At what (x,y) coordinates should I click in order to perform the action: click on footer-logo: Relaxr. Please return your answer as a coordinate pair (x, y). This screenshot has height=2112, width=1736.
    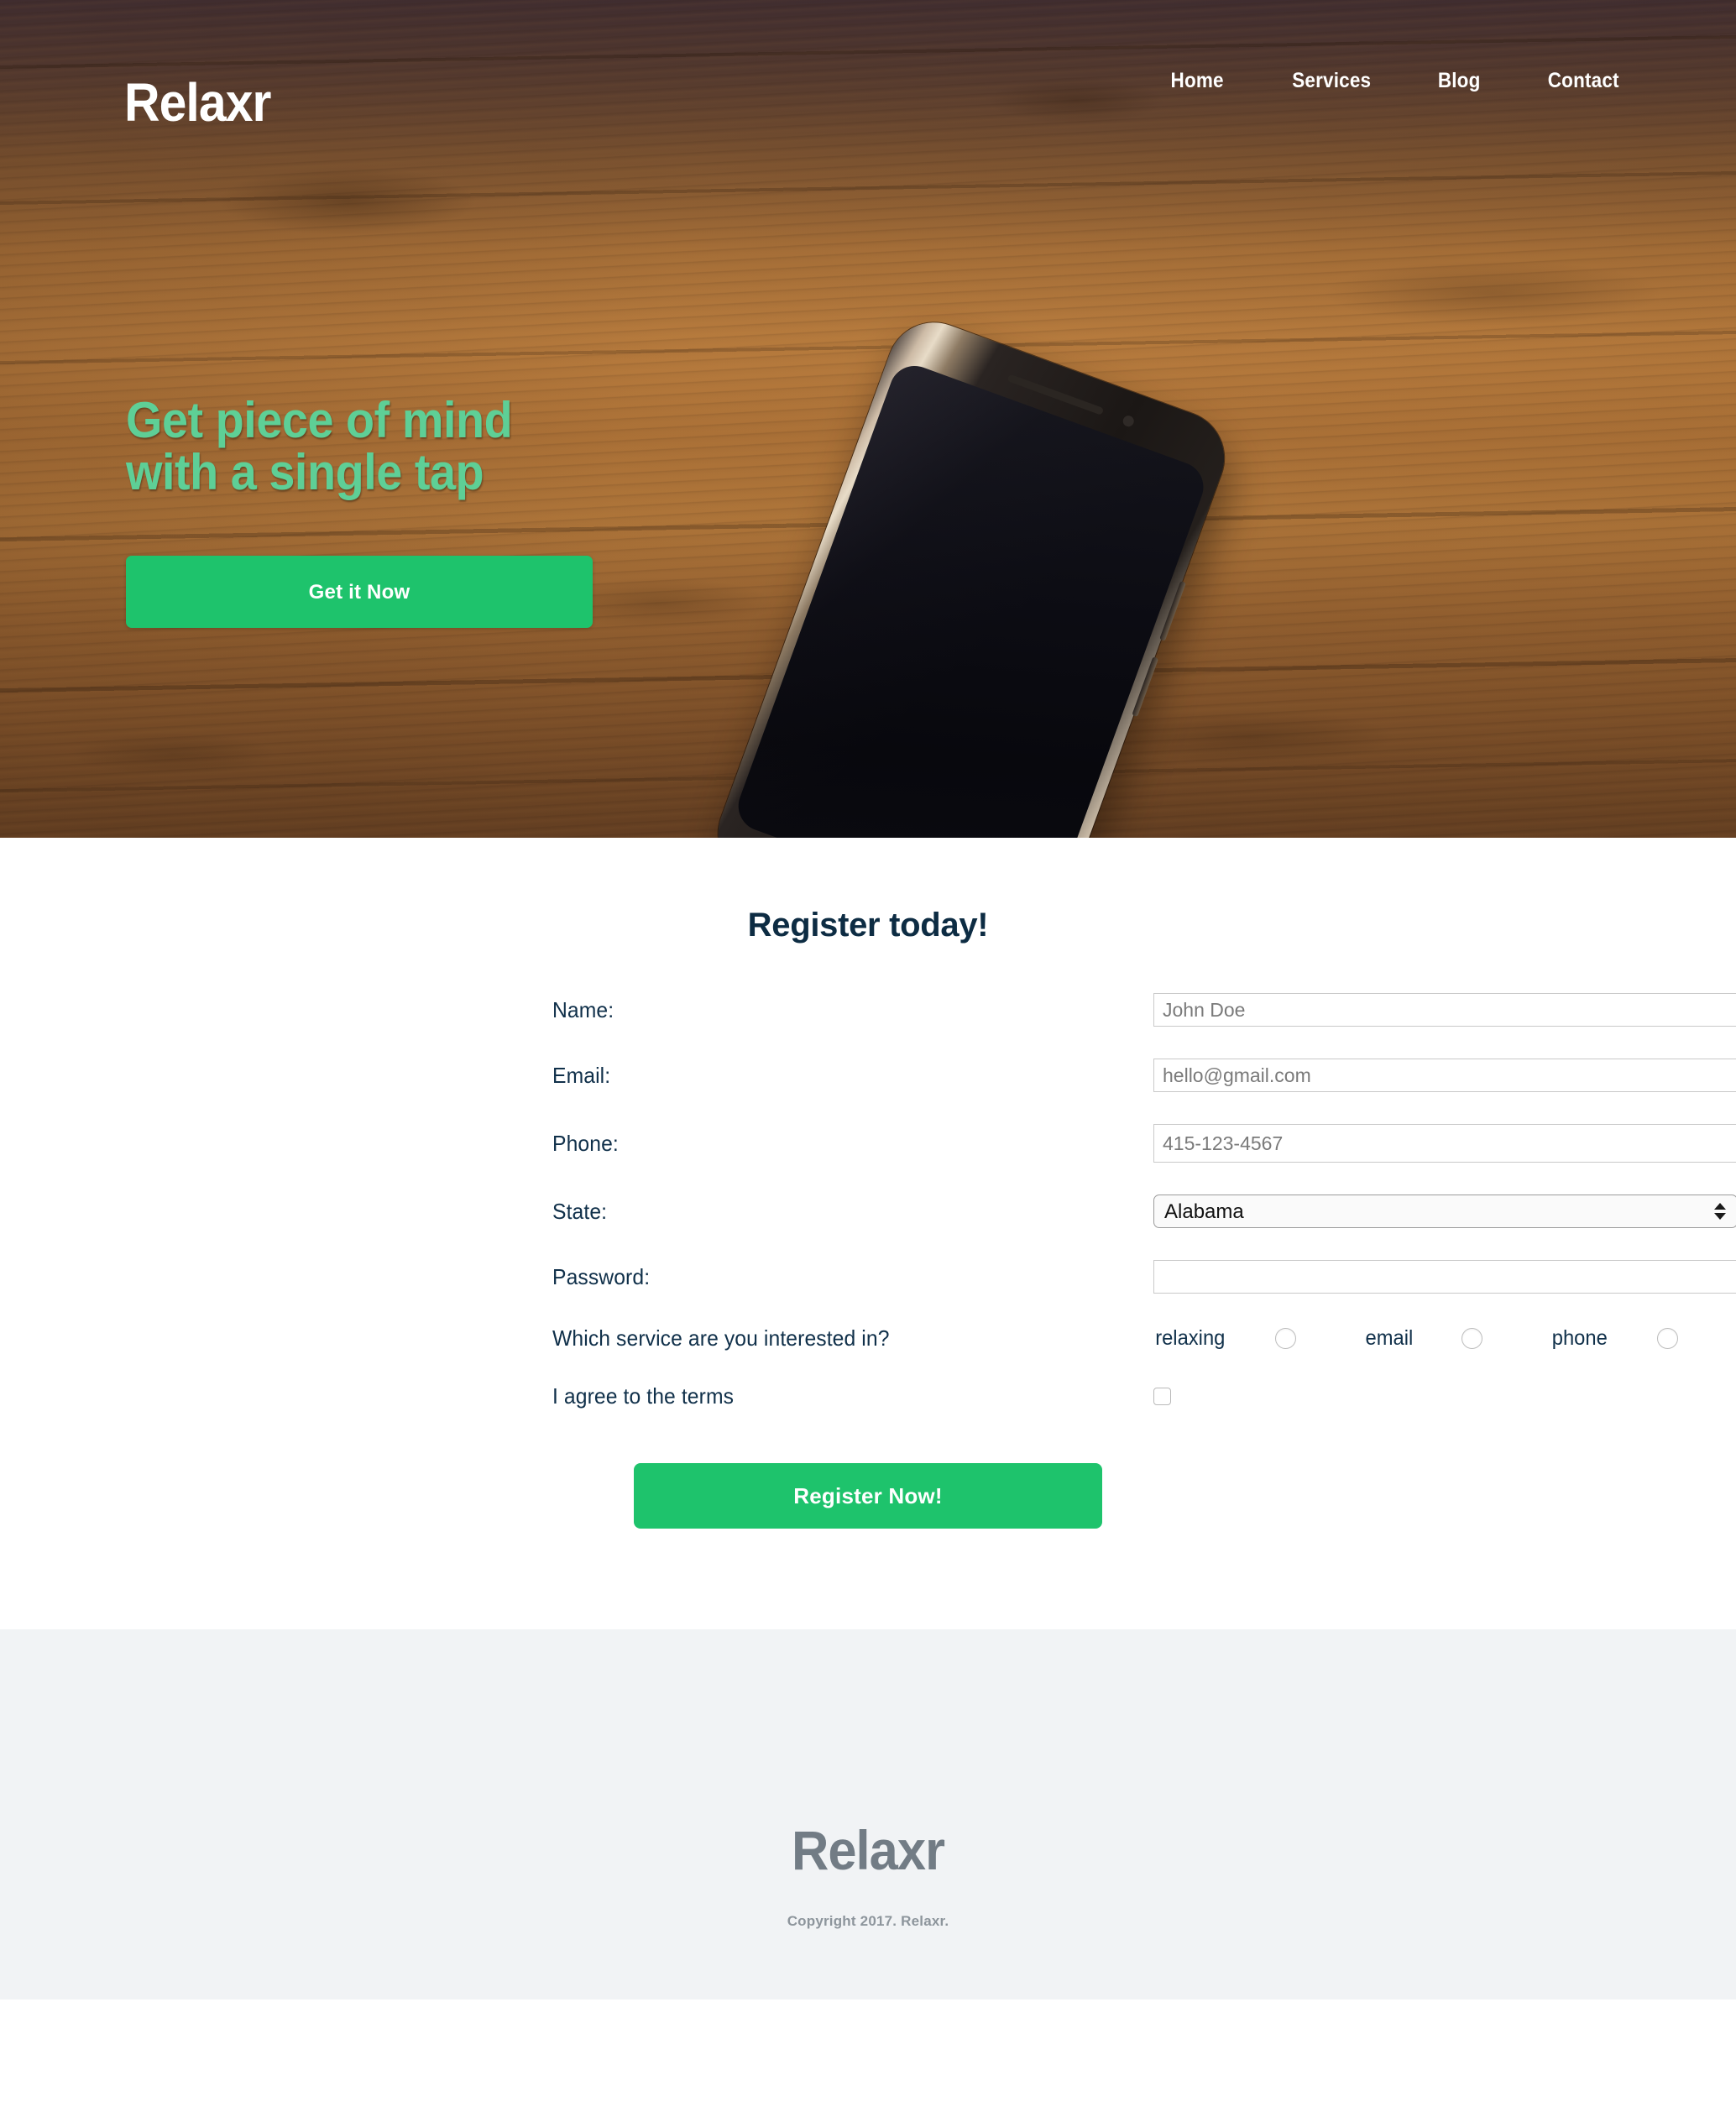
    Looking at the image, I should click on (868, 1850).